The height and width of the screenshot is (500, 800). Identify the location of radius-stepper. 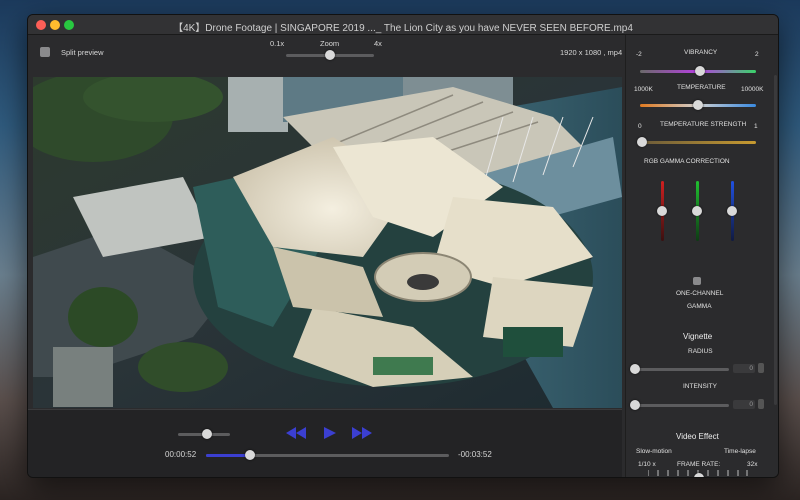
(761, 368).